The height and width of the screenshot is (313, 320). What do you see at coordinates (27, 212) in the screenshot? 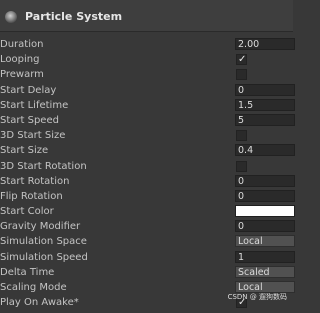
I see `property-label: Start Color` at bounding box center [27, 212].